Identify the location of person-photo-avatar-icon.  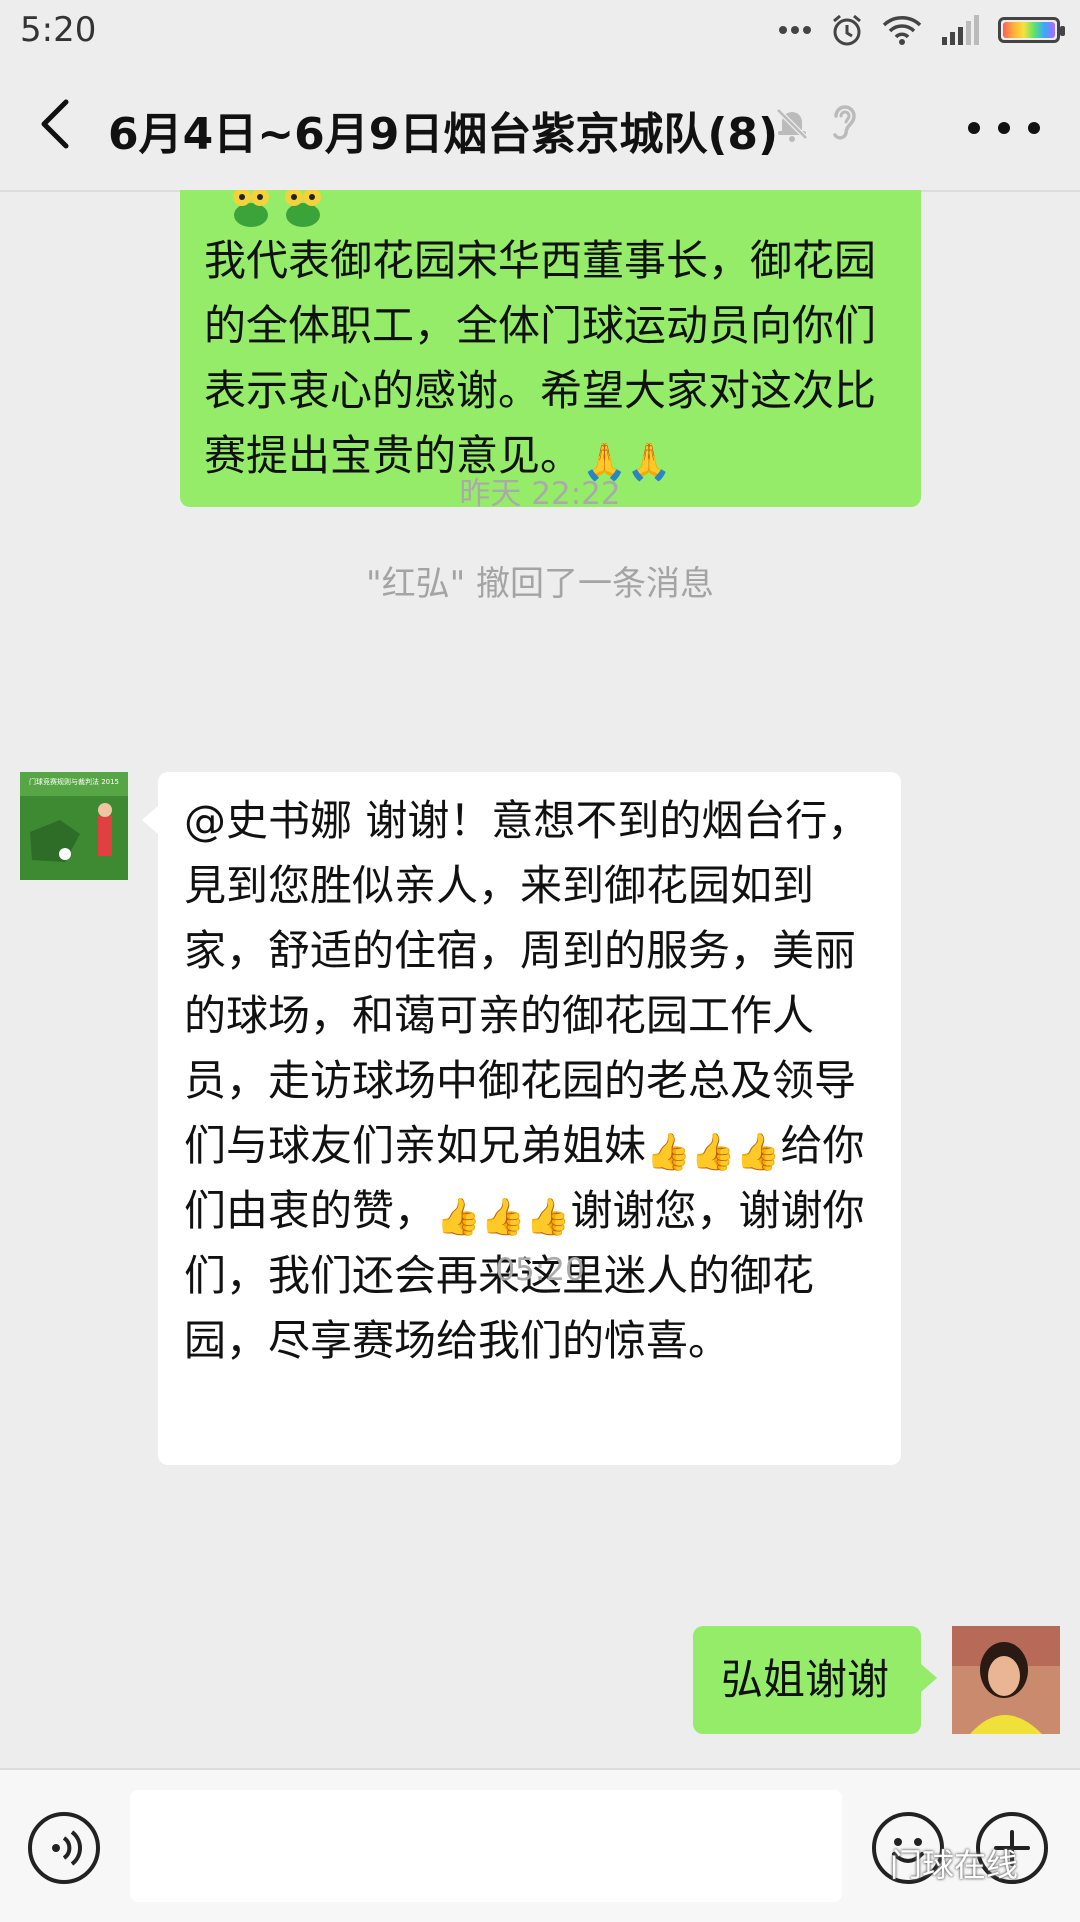
(1006, 1680).